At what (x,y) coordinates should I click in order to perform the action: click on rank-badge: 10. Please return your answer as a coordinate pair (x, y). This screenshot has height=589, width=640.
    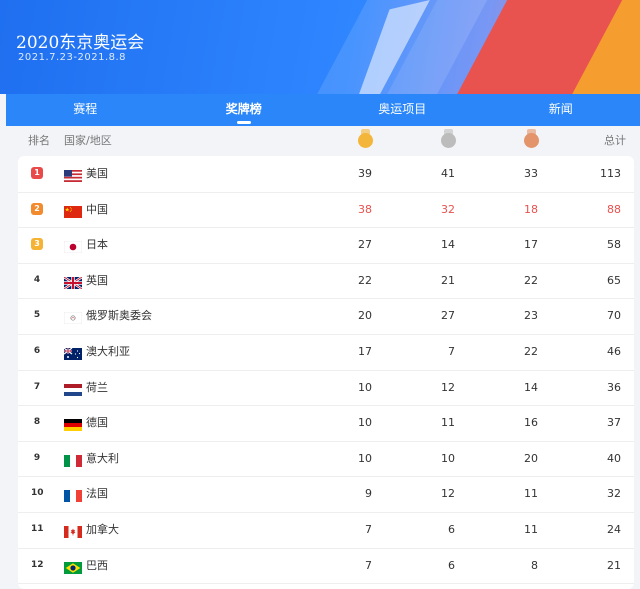
    Looking at the image, I should click on (37, 493).